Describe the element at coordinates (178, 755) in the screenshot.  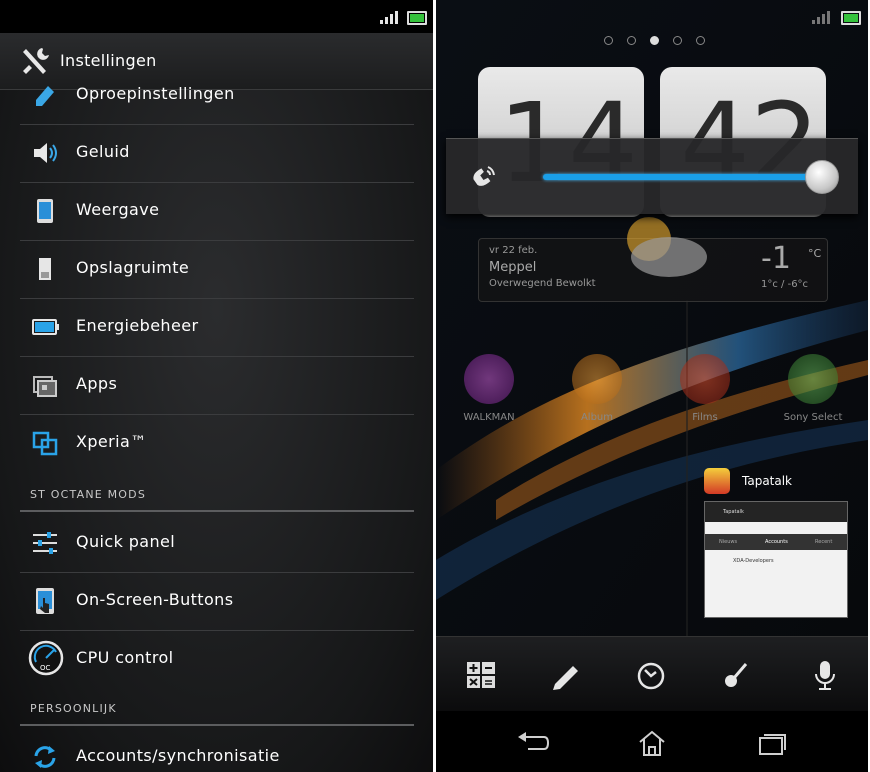
I see `settings-item-label: Accounts/synchronisatie` at that location.